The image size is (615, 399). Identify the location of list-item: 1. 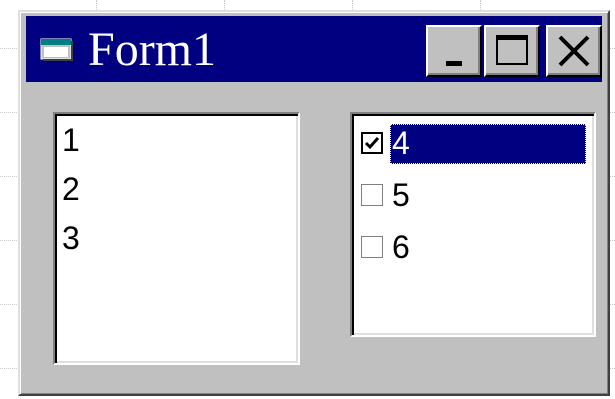
(71, 140).